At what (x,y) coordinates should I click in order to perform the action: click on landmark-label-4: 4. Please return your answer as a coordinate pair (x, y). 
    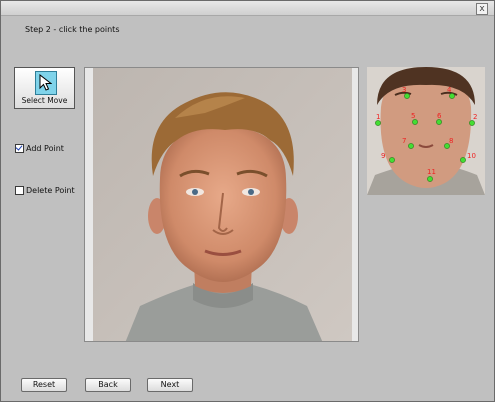
    Looking at the image, I should click on (449, 90).